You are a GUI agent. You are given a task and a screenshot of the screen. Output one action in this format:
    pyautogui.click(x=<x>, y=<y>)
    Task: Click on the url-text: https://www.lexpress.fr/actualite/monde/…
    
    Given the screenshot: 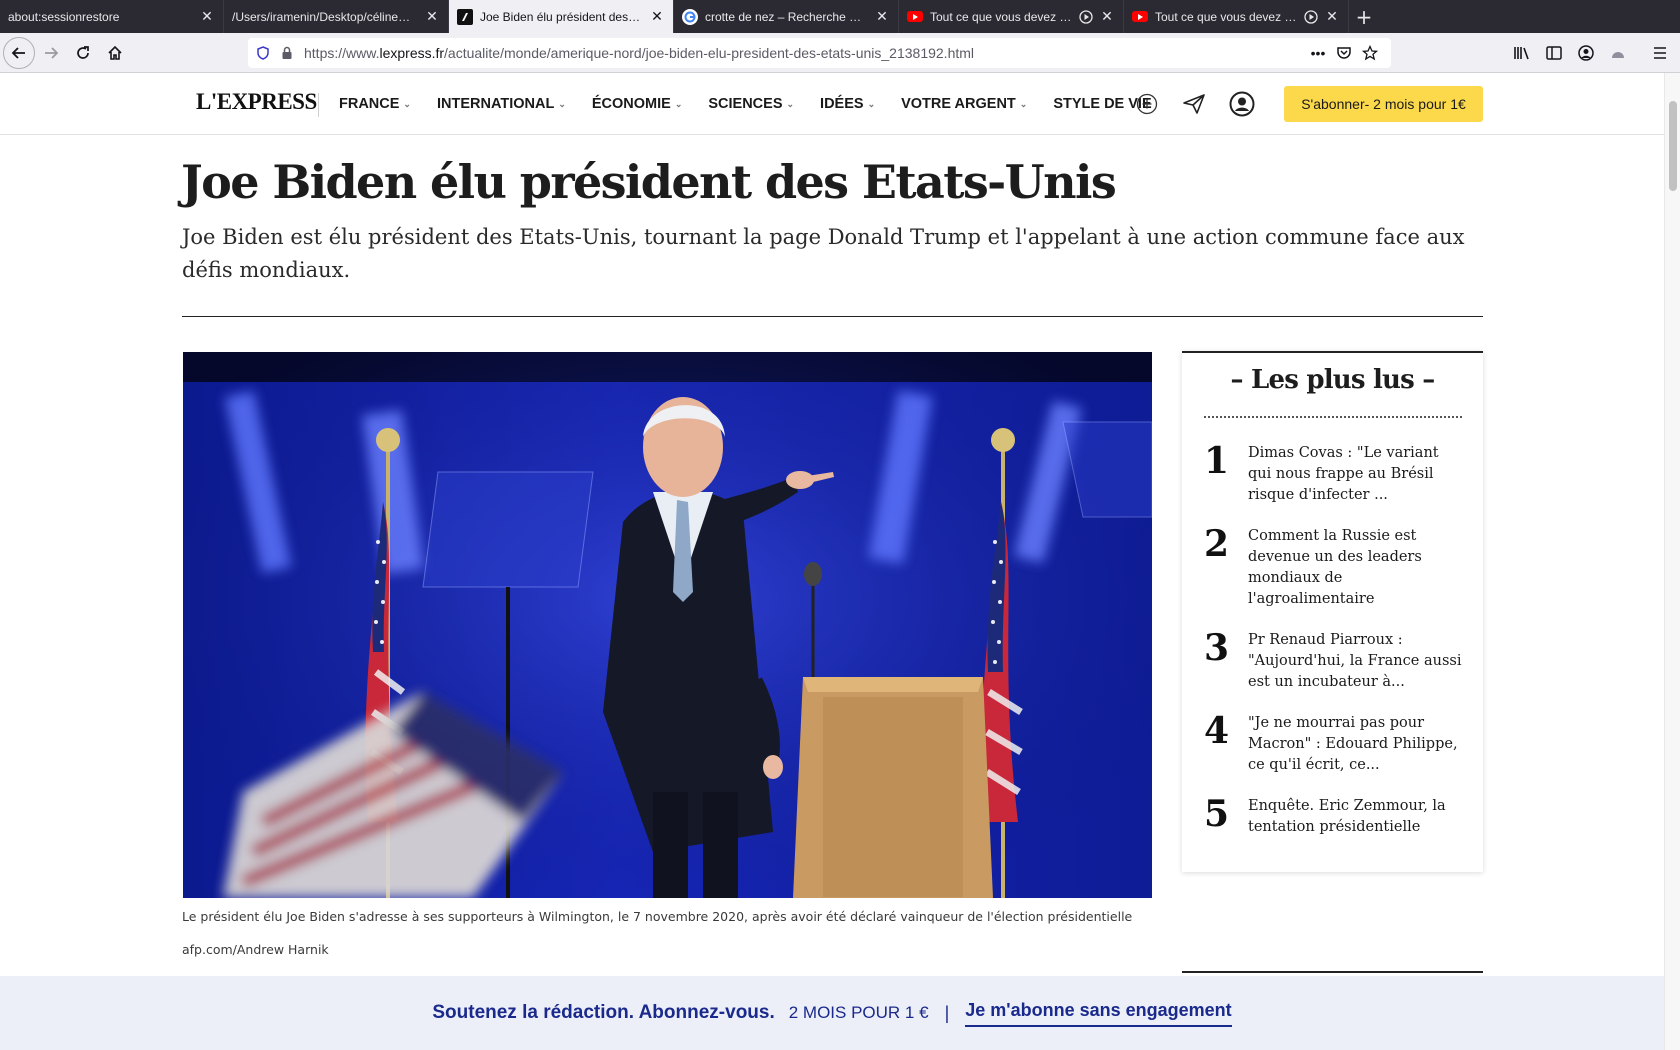 What is the action you would take?
    pyautogui.click(x=804, y=53)
    